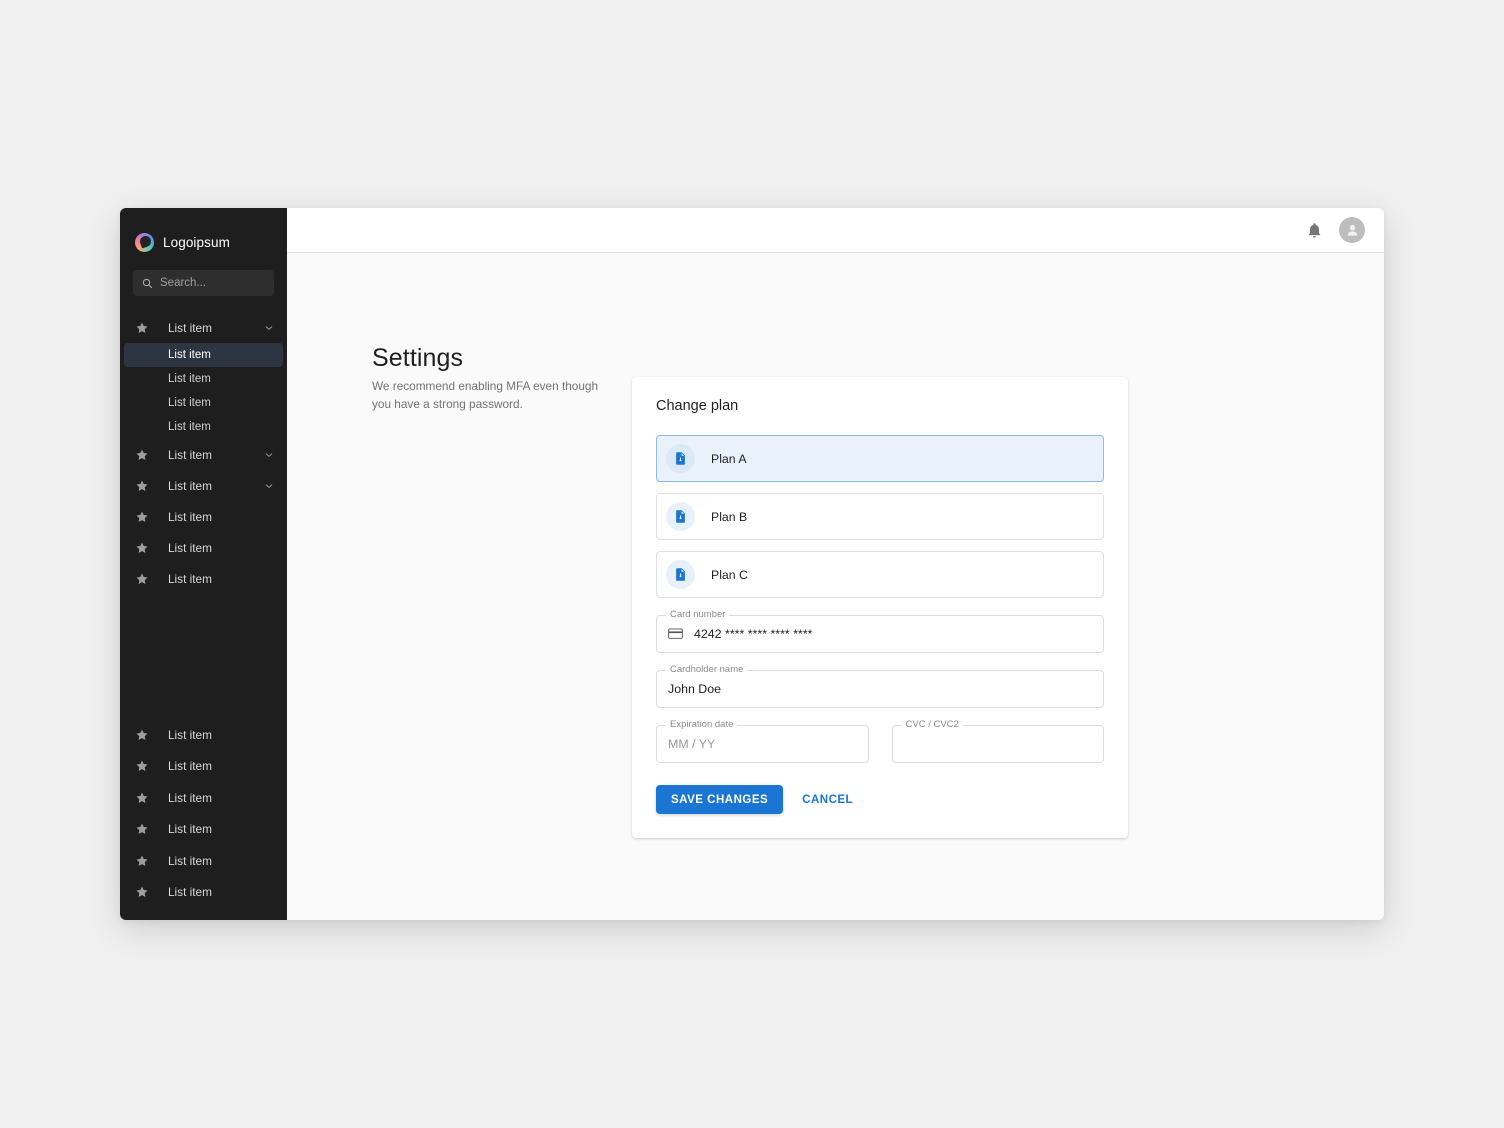  What do you see at coordinates (880, 631) in the screenshot?
I see `card-number-field: Card number 4242 **** **** **** ****` at bounding box center [880, 631].